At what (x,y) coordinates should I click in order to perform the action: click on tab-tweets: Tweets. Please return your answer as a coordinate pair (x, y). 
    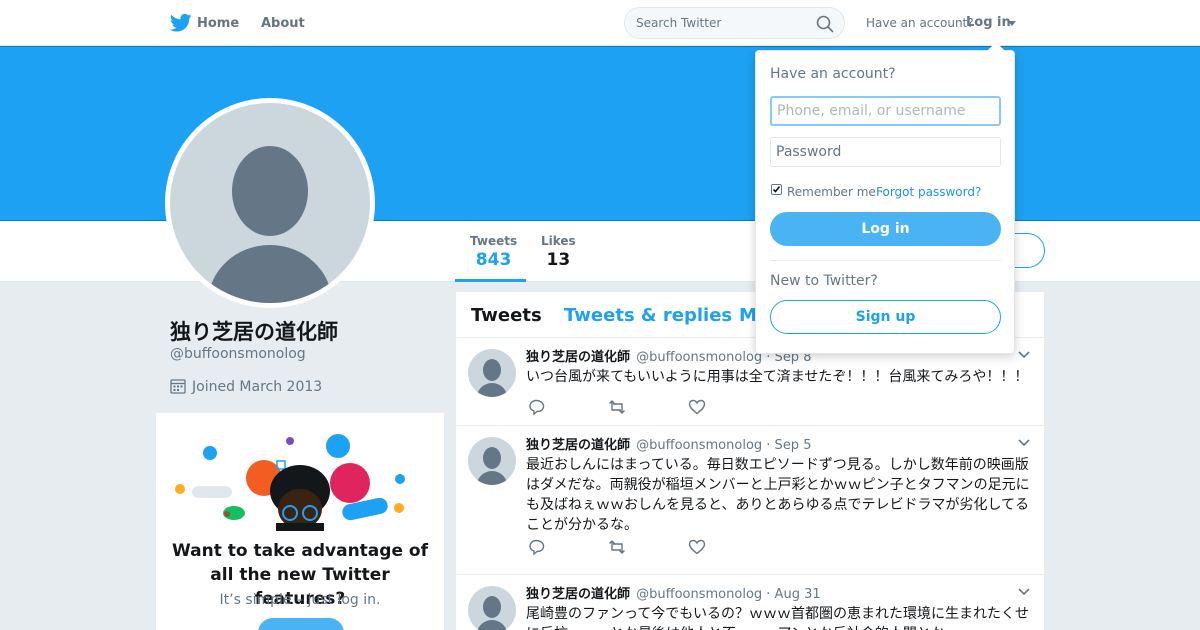
    Looking at the image, I should click on (506, 315).